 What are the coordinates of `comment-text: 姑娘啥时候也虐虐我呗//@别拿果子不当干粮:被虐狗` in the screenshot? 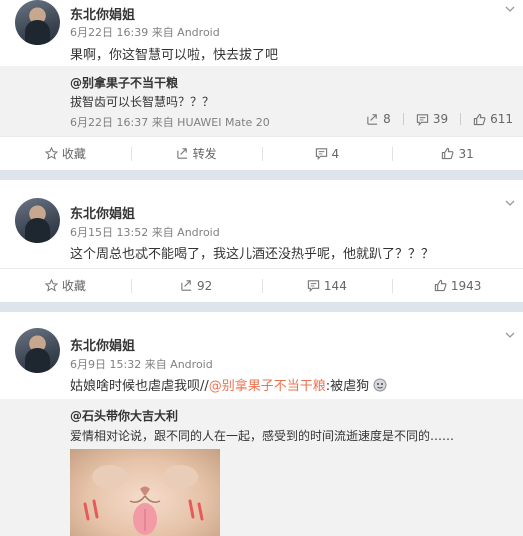 It's located at (228, 384).